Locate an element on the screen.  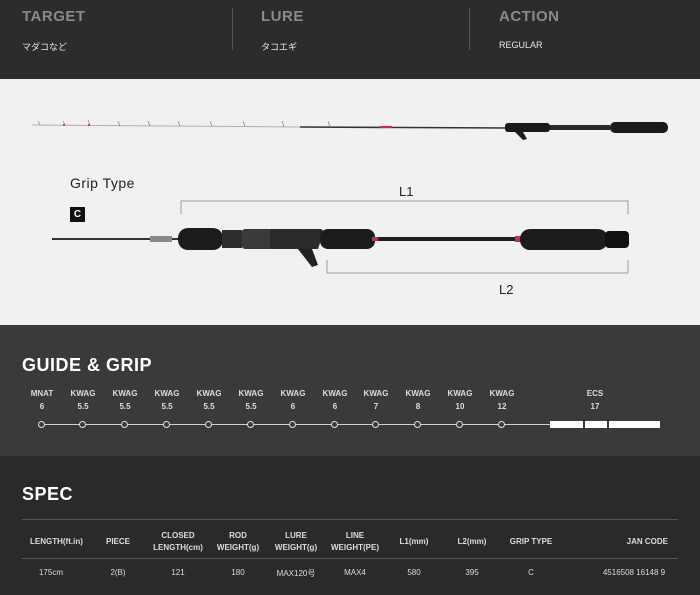
table-cell: MAX4 is located at coordinates (355, 572).